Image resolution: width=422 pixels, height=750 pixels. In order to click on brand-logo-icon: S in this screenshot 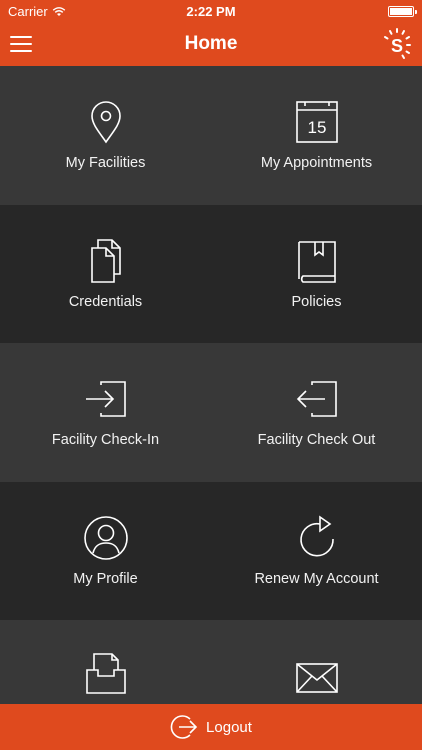, I will do `click(397, 43)`.